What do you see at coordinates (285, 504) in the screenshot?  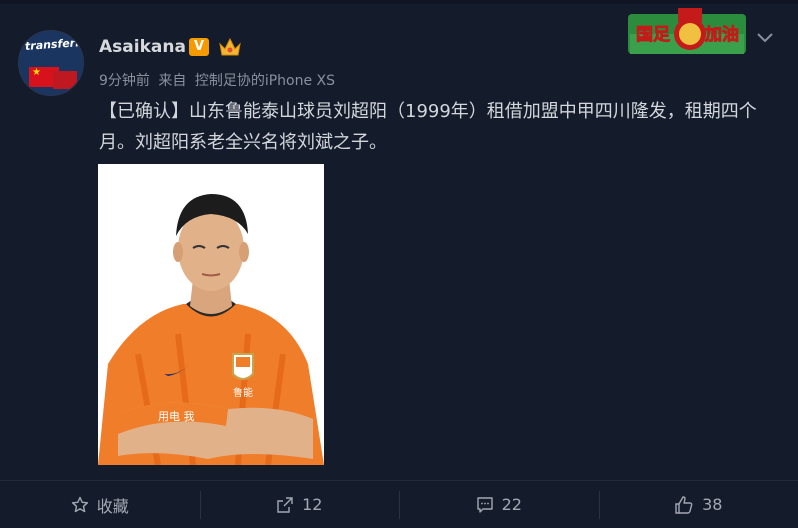 I see `share-icon` at bounding box center [285, 504].